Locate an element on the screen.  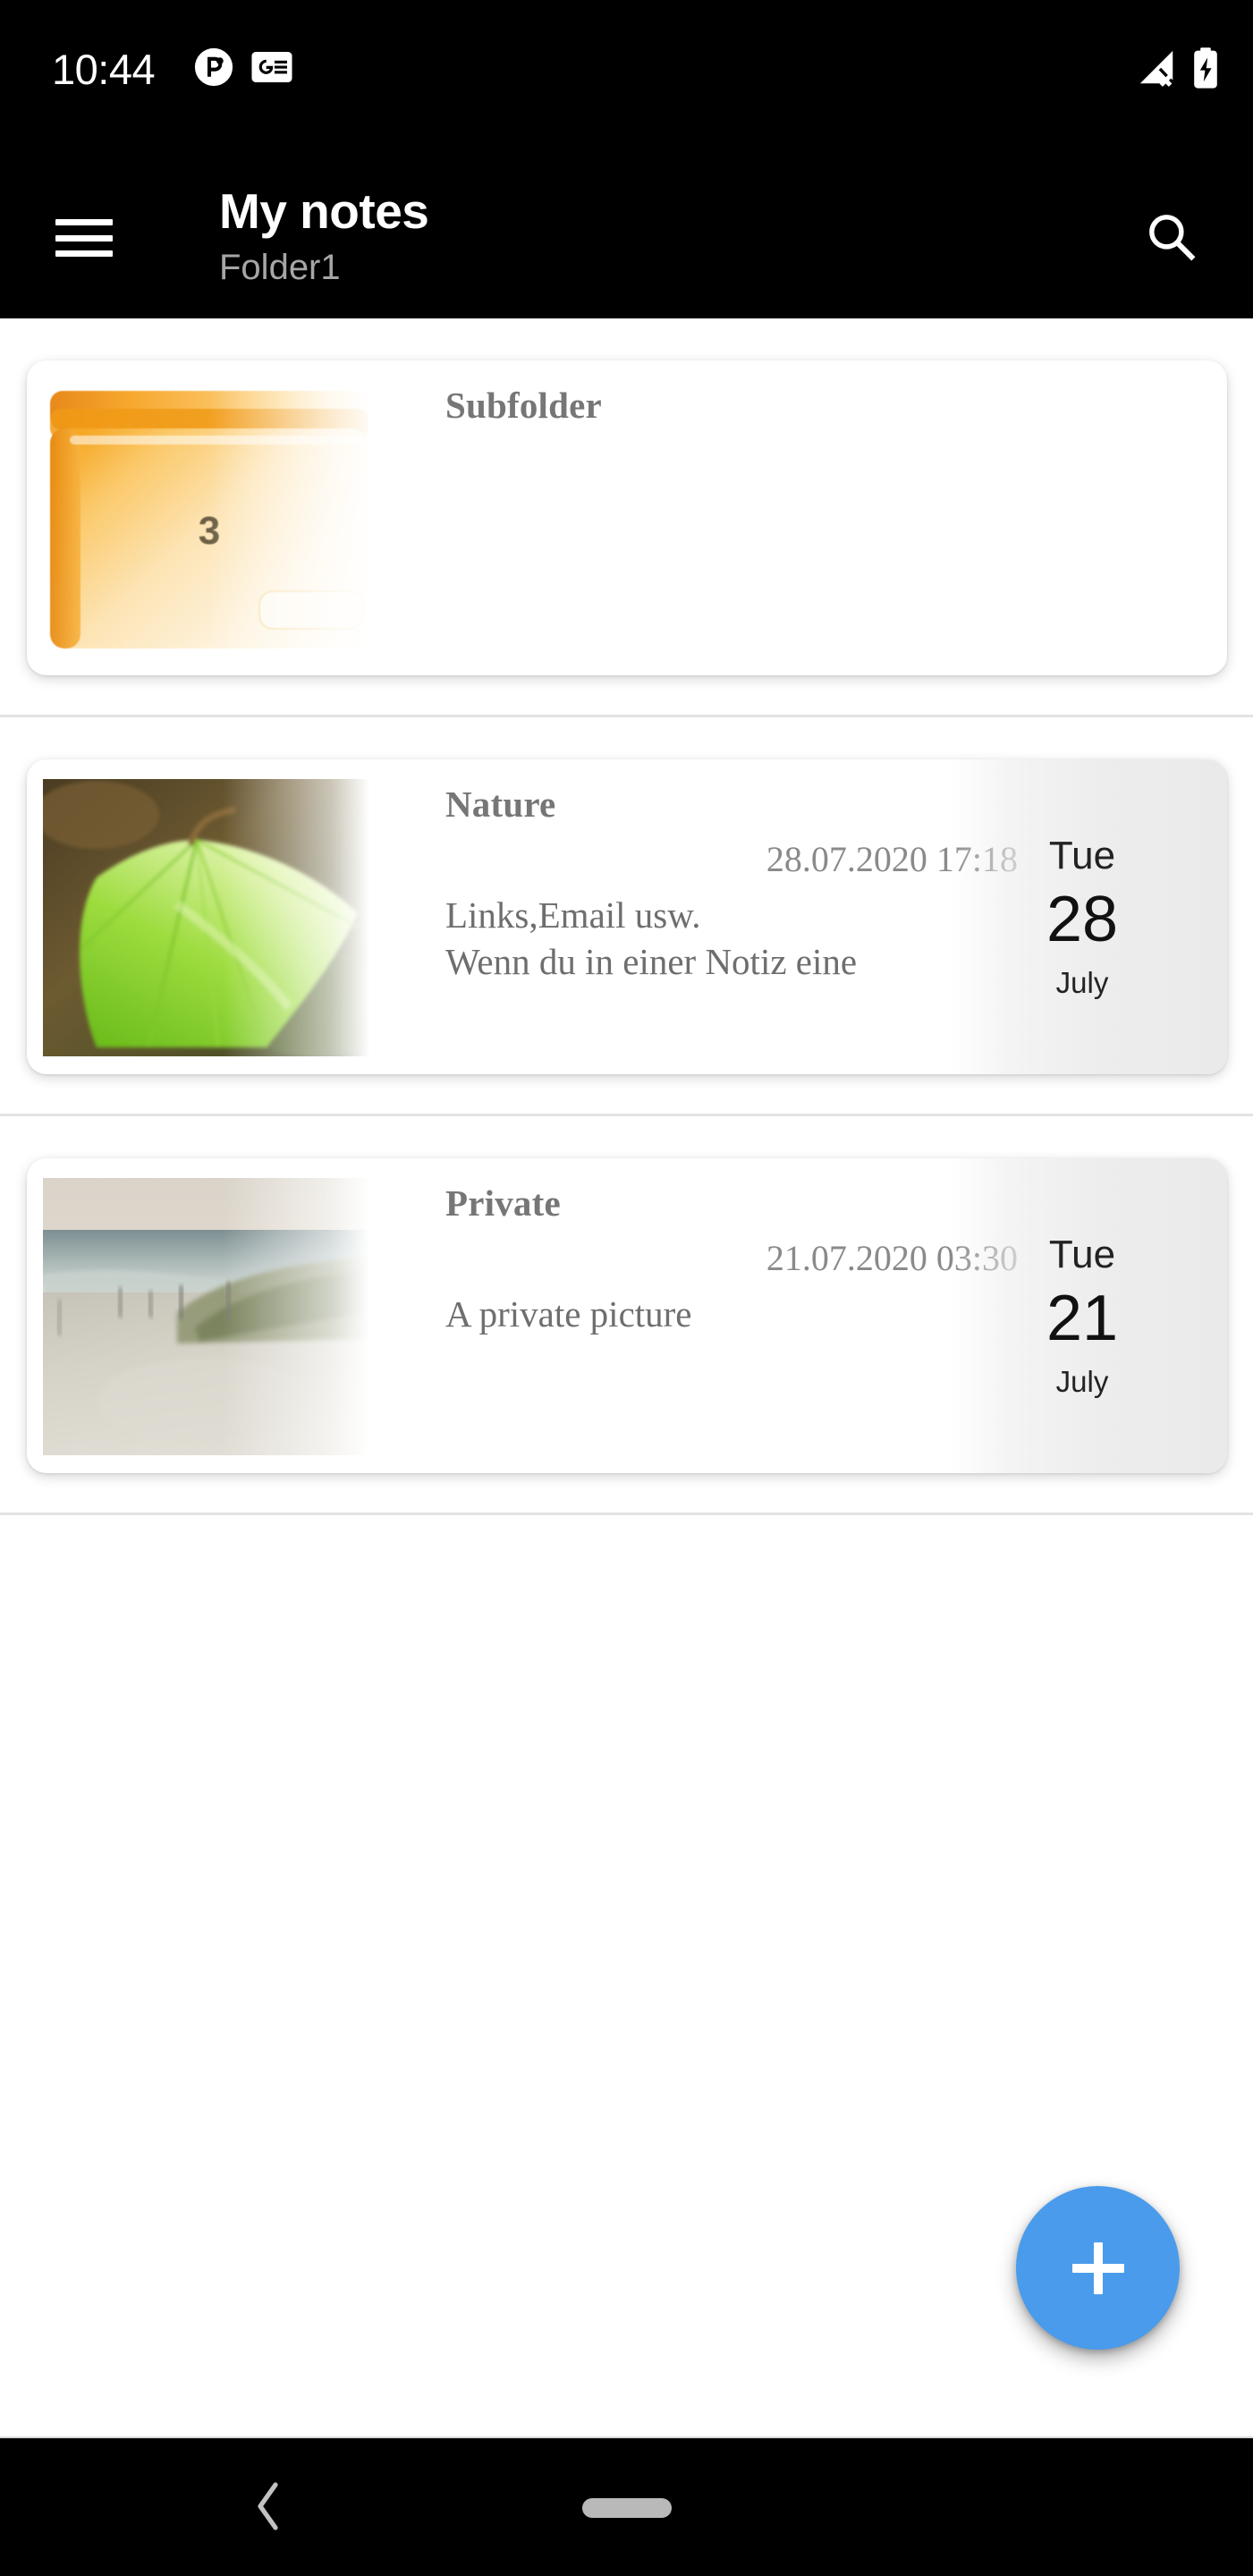
page-subtitle: Folder1 is located at coordinates (280, 267).